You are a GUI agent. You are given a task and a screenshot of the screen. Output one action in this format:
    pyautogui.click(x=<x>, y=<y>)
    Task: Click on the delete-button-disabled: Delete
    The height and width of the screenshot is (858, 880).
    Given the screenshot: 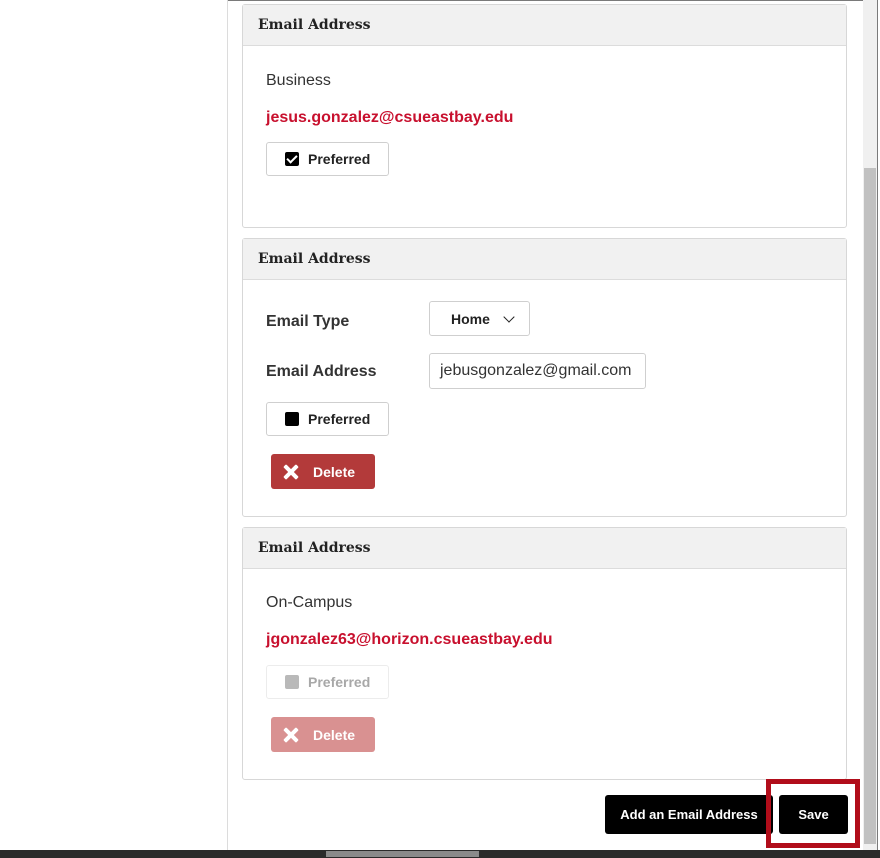 What is the action you would take?
    pyautogui.click(x=323, y=734)
    